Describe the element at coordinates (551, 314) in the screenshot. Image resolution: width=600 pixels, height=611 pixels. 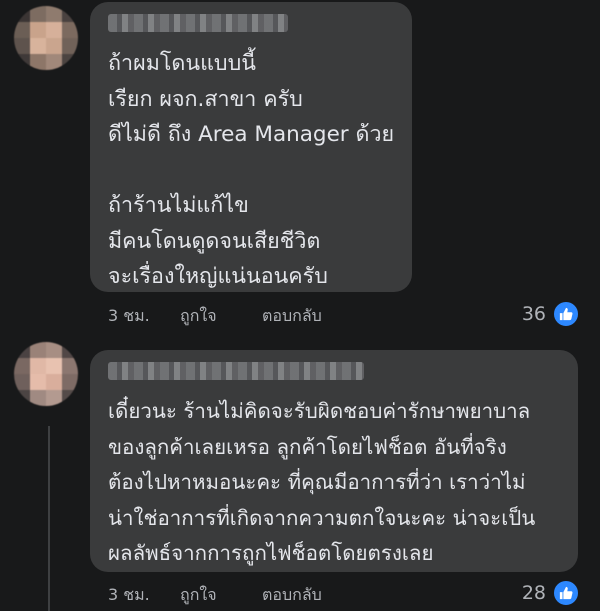
I see `reaction-summary: 36` at that location.